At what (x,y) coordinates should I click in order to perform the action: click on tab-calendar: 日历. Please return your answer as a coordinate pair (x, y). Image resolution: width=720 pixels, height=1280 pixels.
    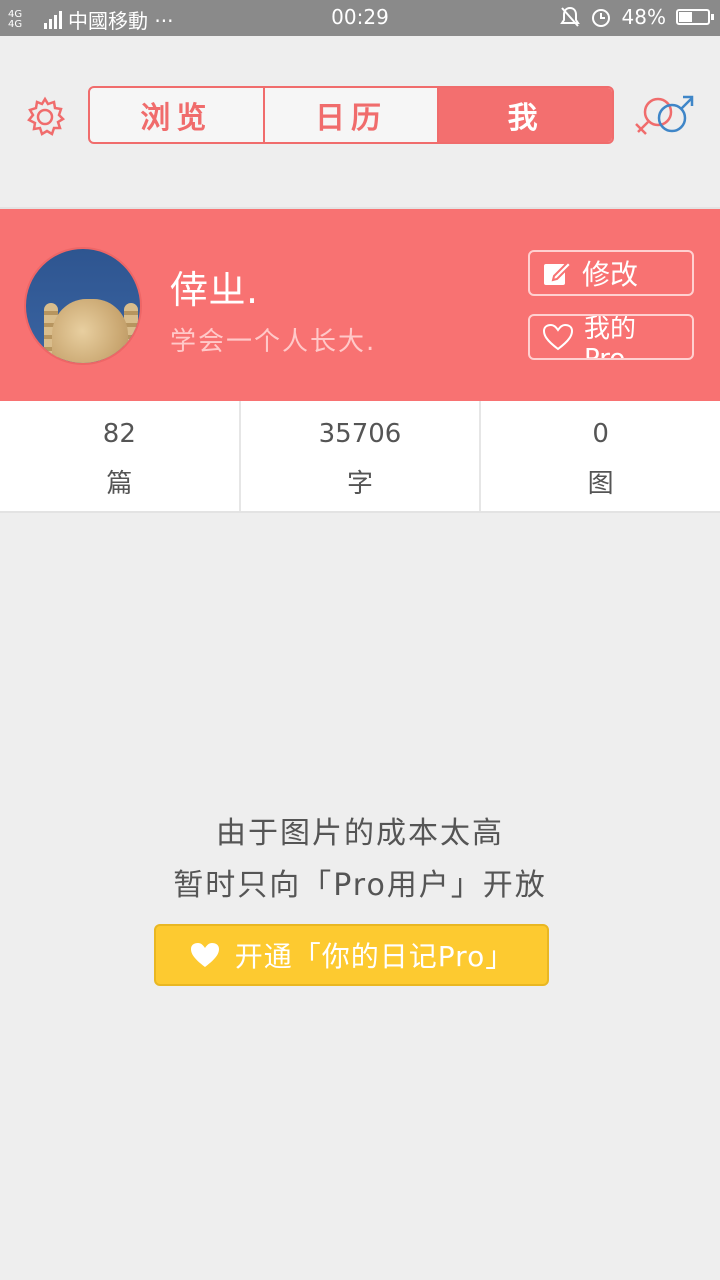
    Looking at the image, I should click on (350, 115).